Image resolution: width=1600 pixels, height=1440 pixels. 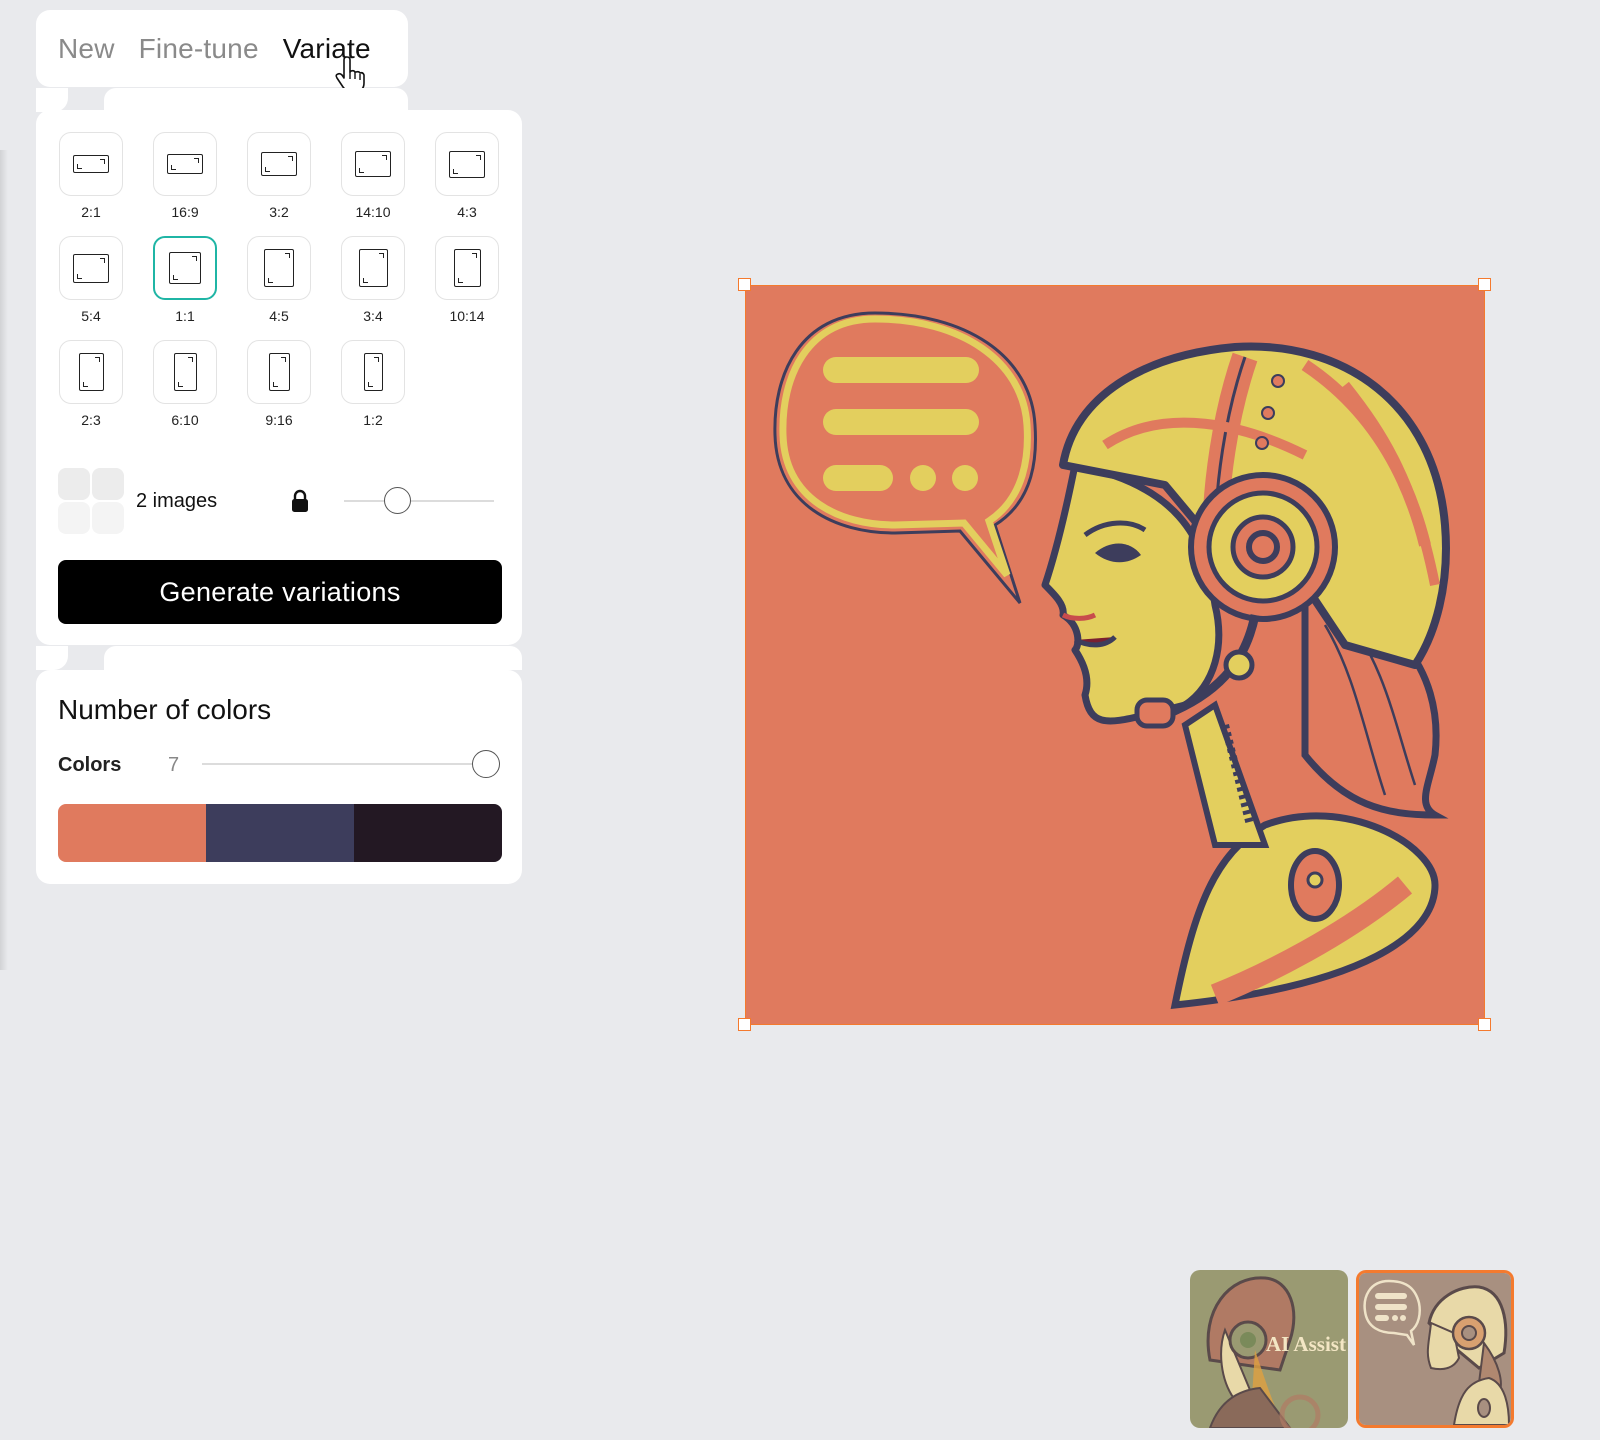 I want to click on aspect-ratio-option: 10:14, so click(x=467, y=281).